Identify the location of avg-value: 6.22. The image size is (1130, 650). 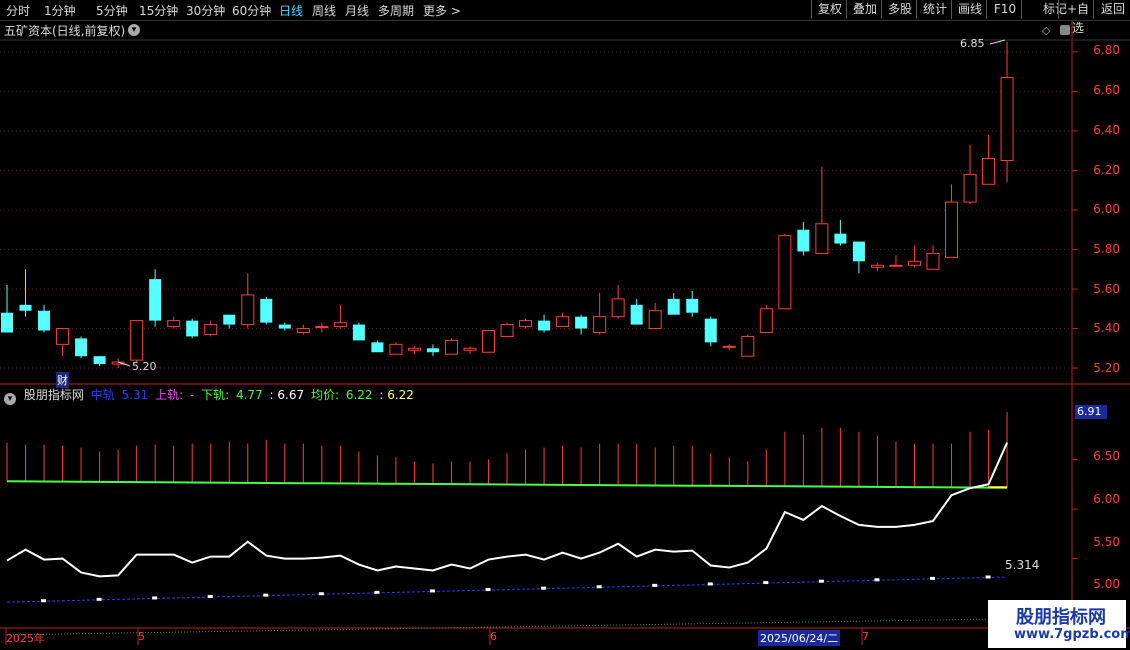
(359, 395).